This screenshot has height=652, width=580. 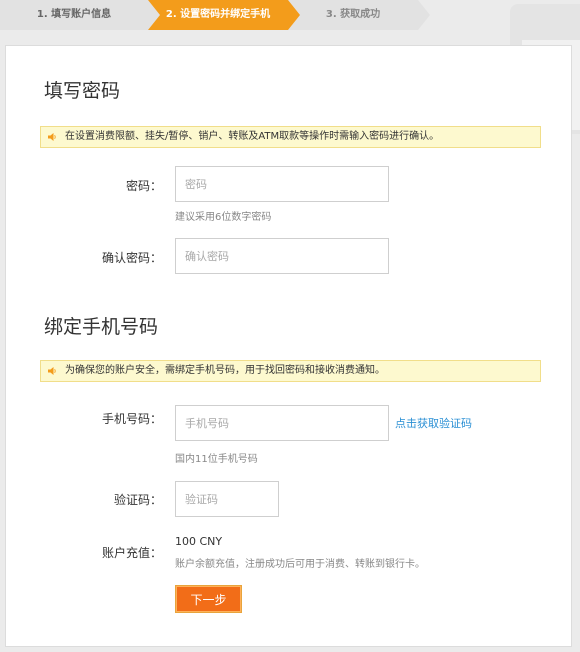 I want to click on verification-code-input, so click(x=227, y=499).